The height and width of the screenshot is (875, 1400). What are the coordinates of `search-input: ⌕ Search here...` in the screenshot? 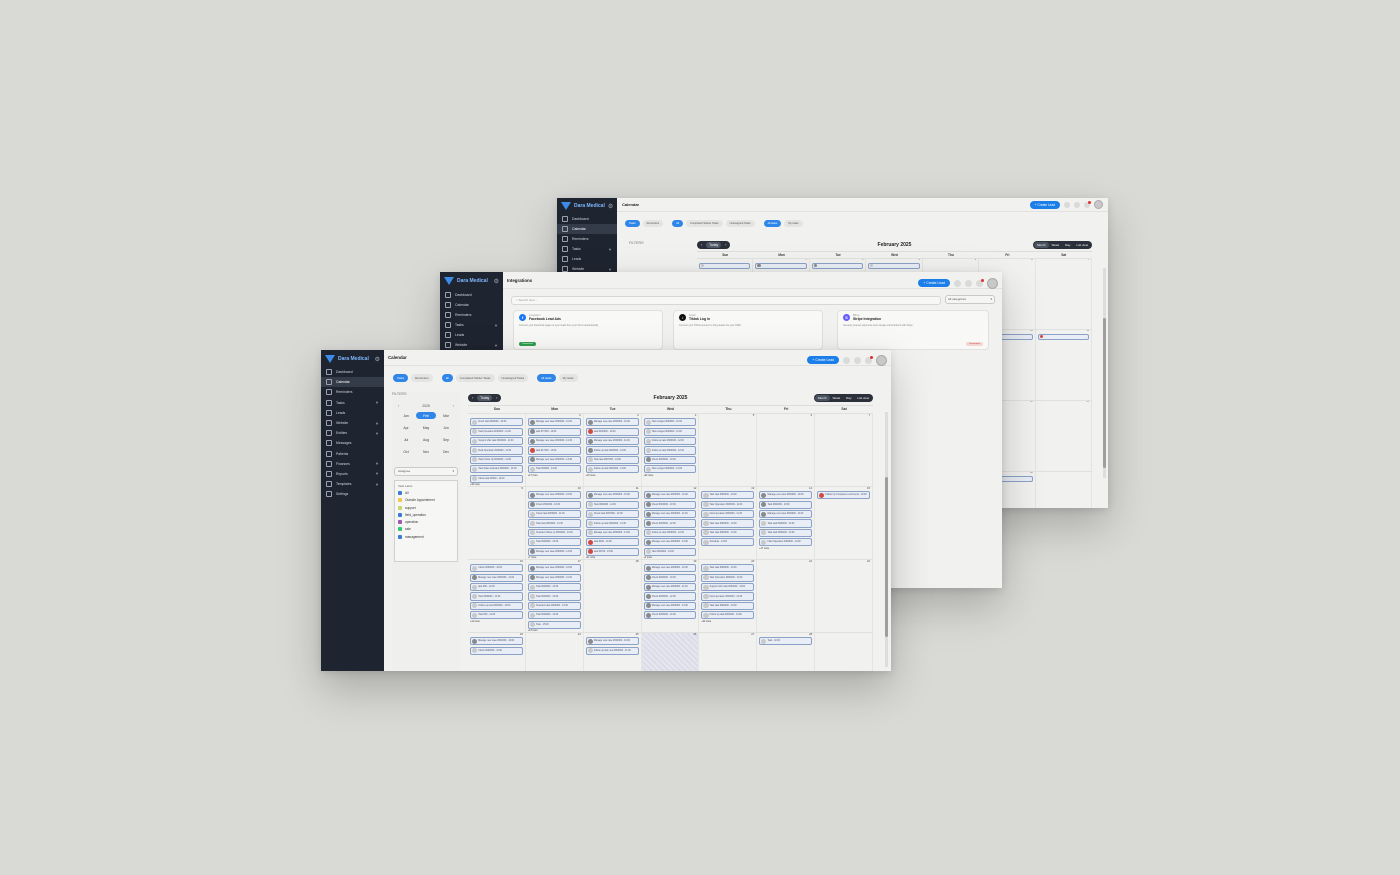 It's located at (726, 300).